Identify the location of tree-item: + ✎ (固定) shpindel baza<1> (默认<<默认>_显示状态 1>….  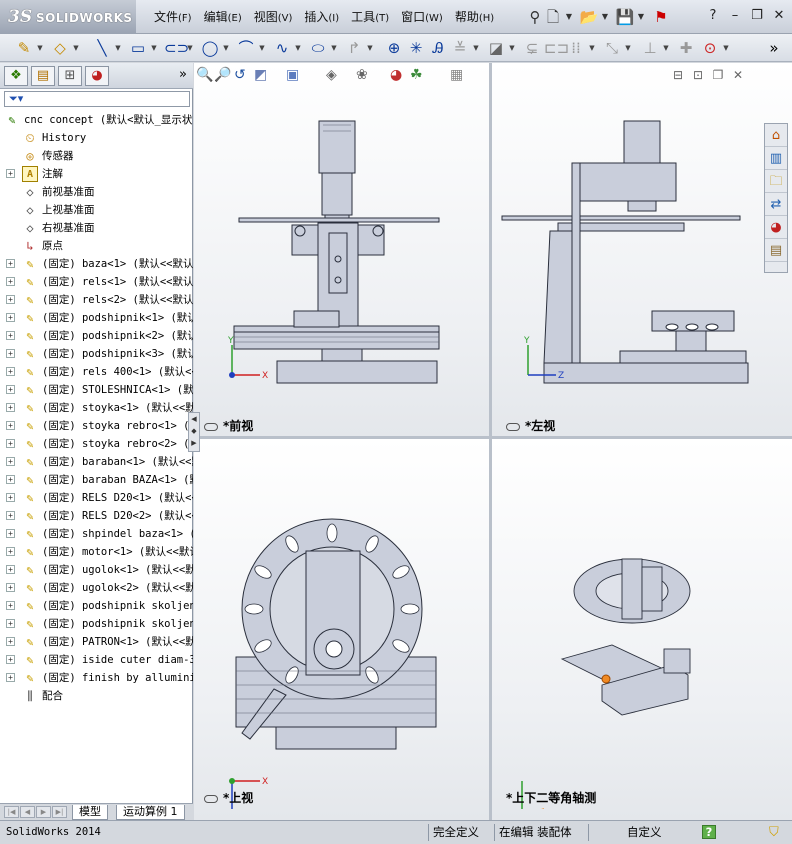
(96, 534).